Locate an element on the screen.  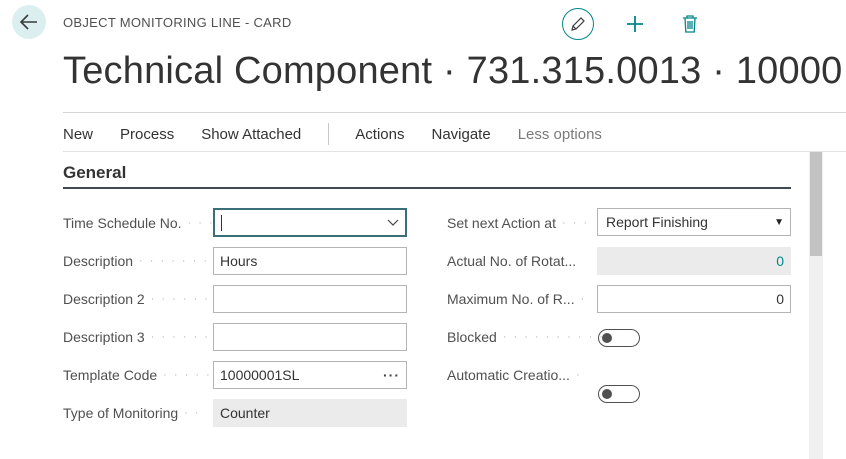
blocked-label: Blocked · · · · · · · · · · is located at coordinates (526, 337).